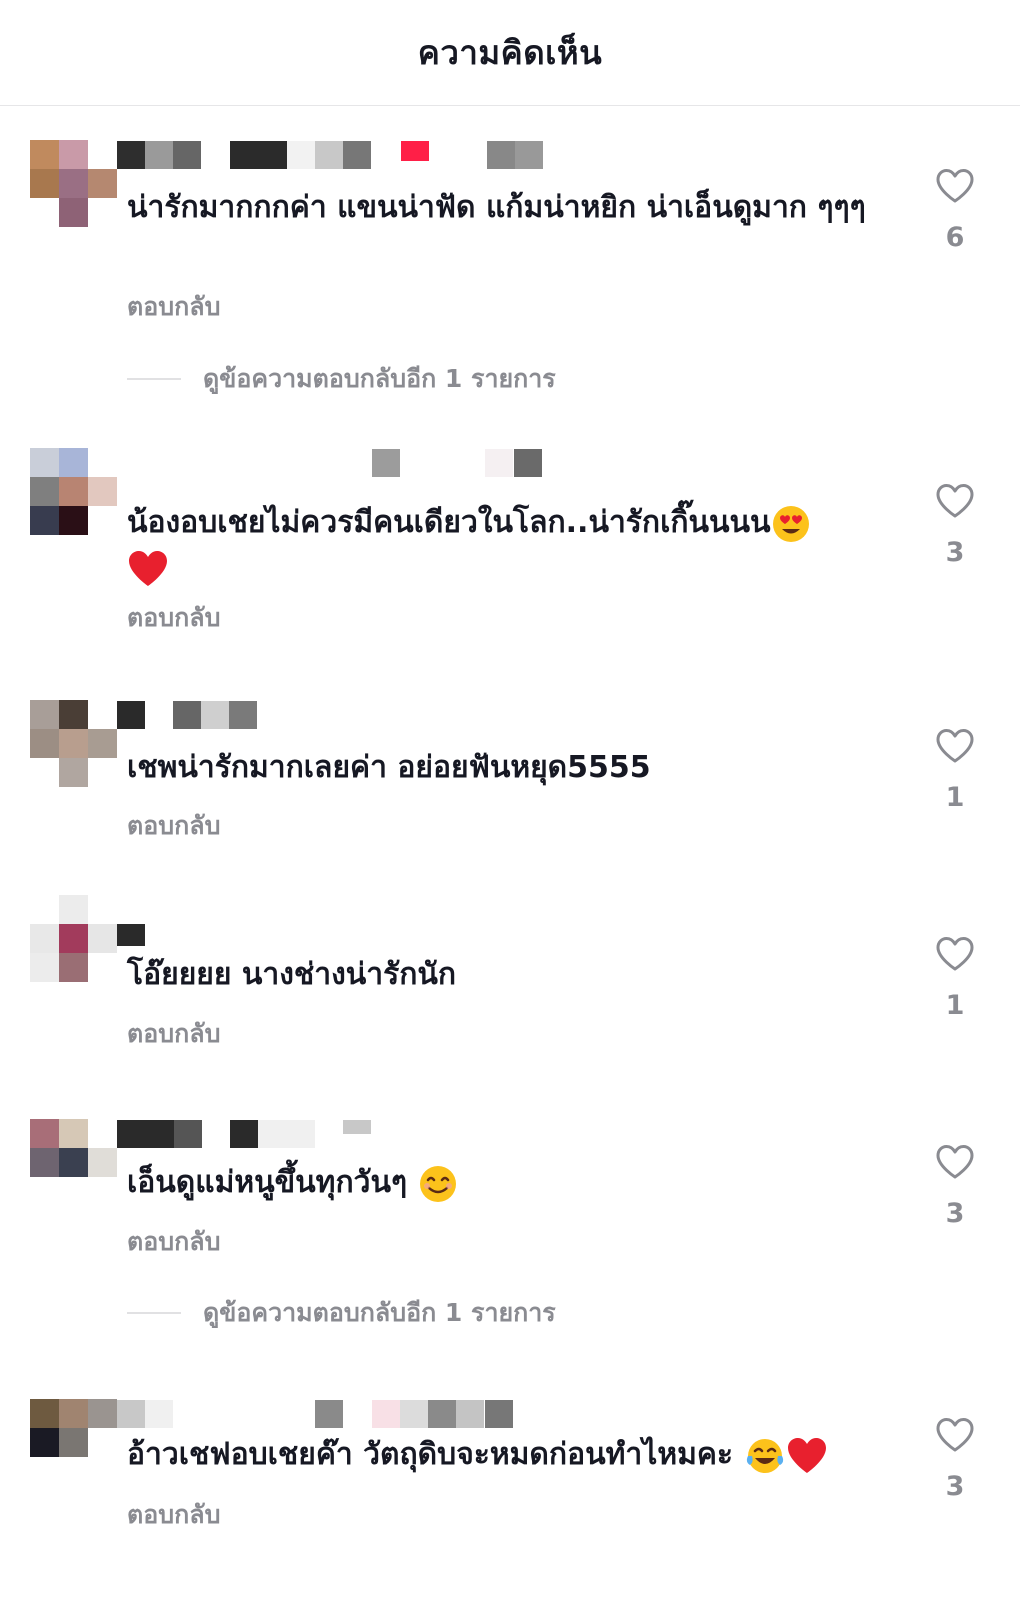 Image resolution: width=1020 pixels, height=1602 pixels. I want to click on like-count: 6, so click(955, 237).